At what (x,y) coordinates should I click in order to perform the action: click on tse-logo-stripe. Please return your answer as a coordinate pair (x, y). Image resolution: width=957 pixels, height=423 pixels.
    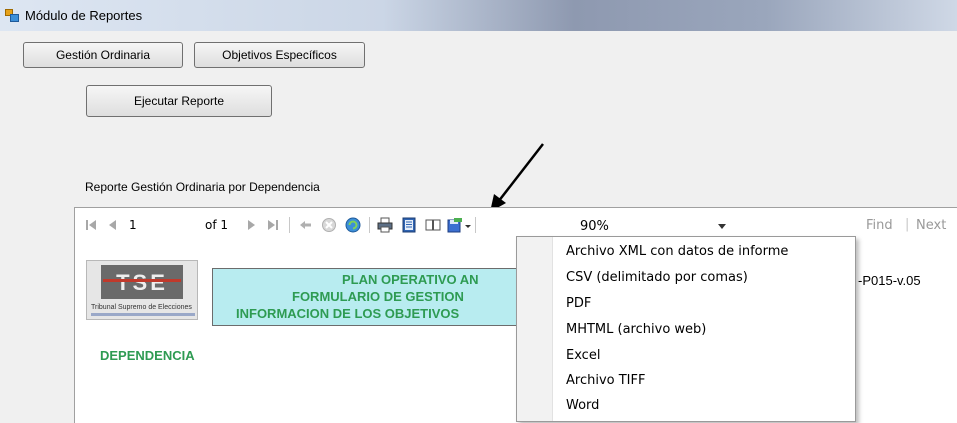
    Looking at the image, I should click on (142, 280).